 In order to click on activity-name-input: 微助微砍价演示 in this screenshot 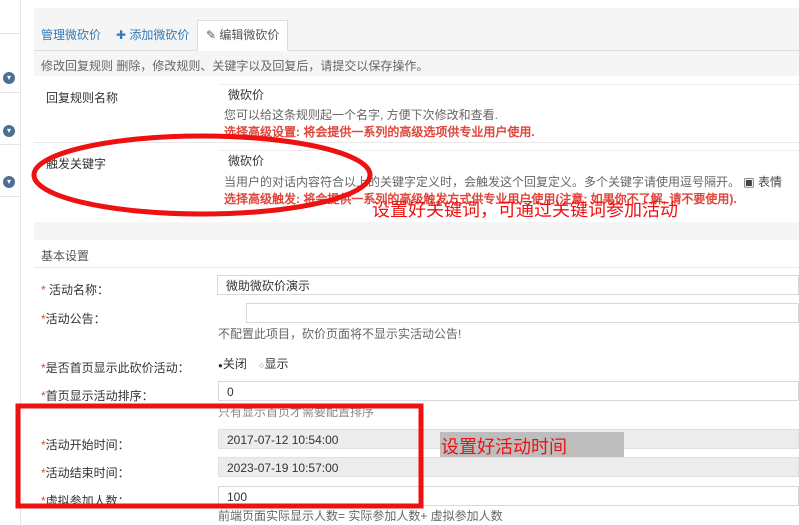, I will do `click(508, 285)`.